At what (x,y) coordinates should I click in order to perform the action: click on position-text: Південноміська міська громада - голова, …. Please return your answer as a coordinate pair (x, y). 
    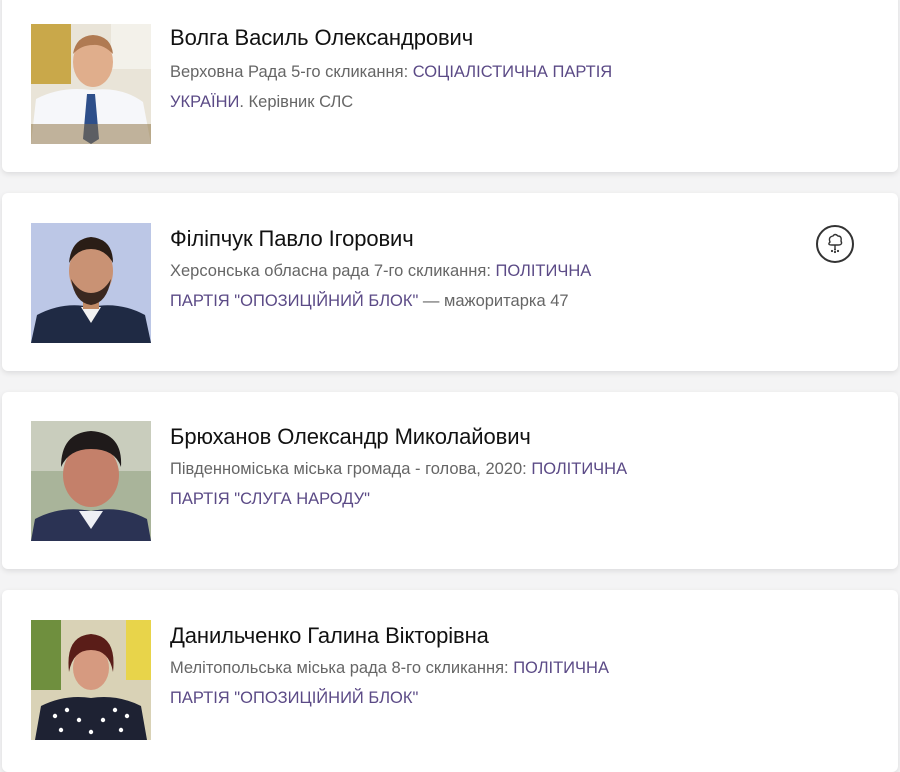
    Looking at the image, I should click on (351, 469).